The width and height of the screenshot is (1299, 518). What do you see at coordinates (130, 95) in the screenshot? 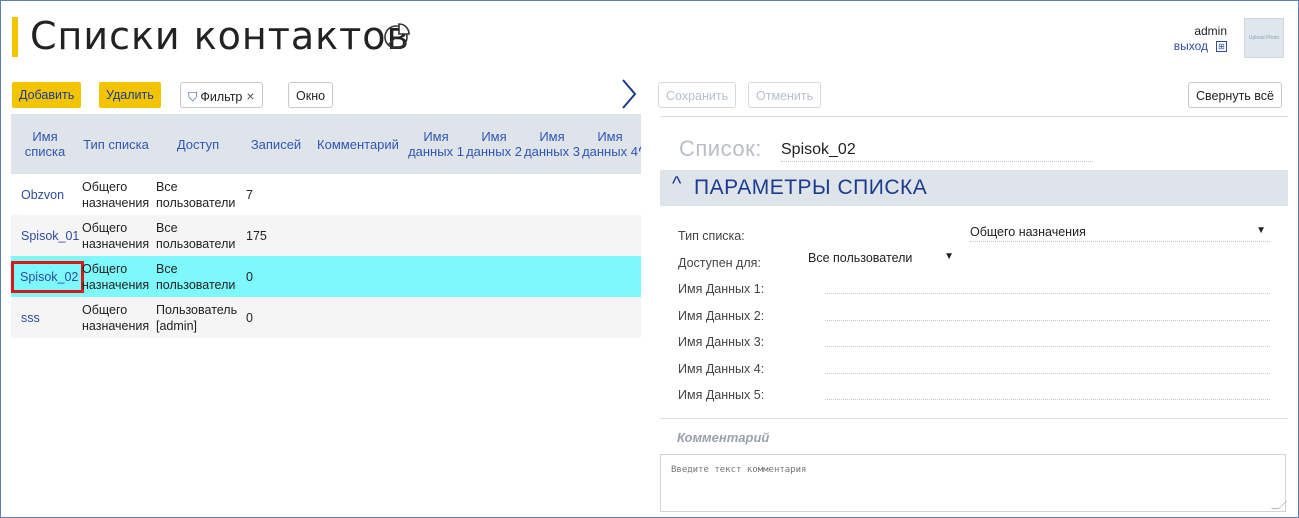
I see `delete-button: Удалить` at bounding box center [130, 95].